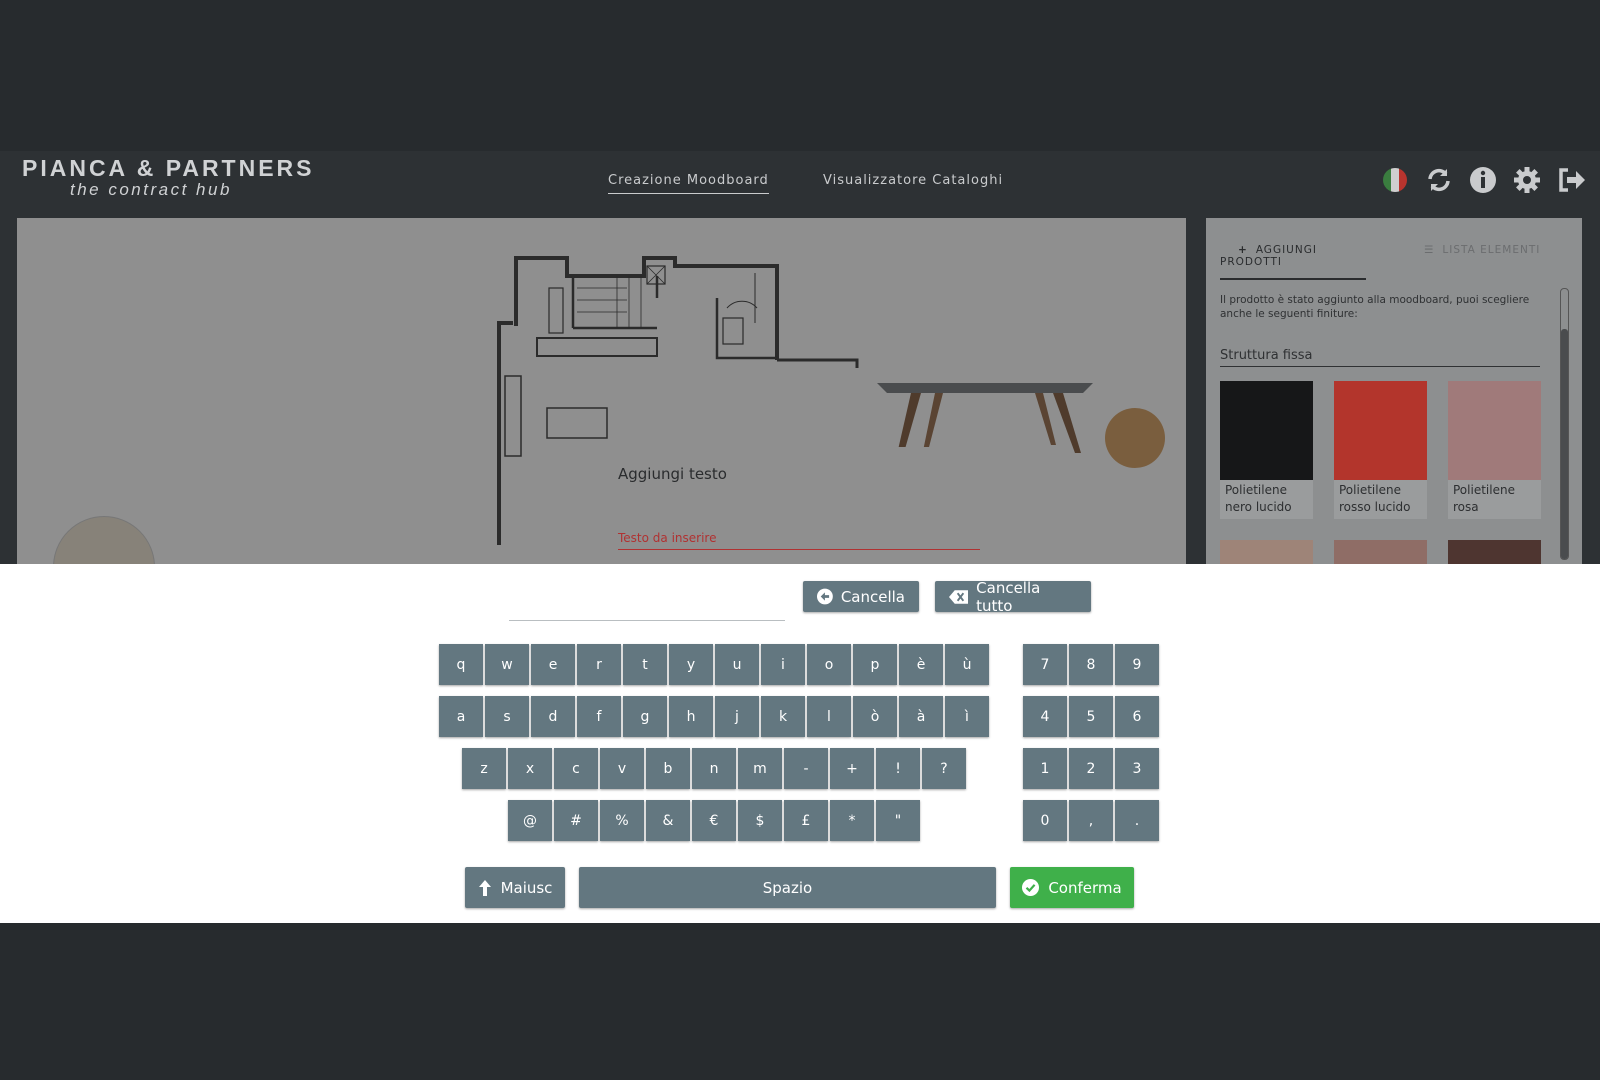 Image resolution: width=1600 pixels, height=1080 pixels. I want to click on tab-lista-elementi: ☰ LISTA ELEMENTI, so click(1482, 250).